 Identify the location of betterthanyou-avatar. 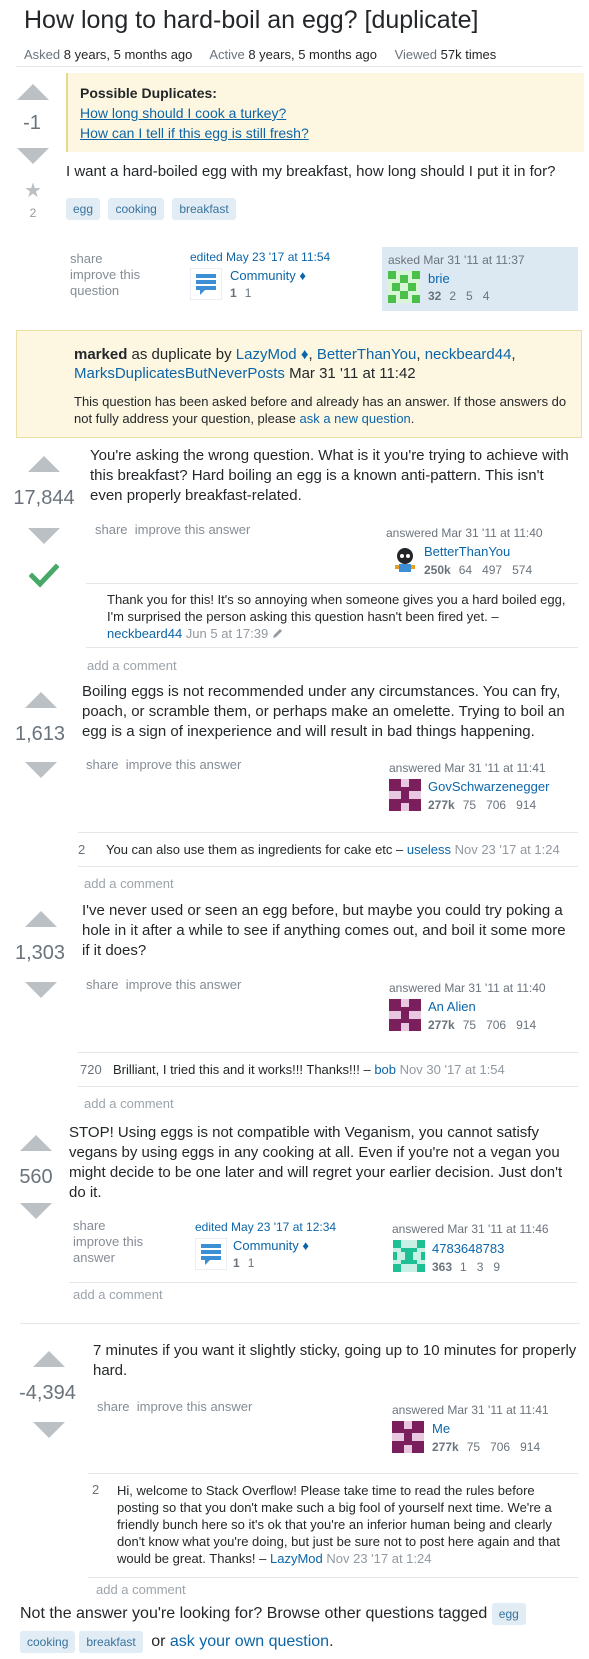
(405, 560).